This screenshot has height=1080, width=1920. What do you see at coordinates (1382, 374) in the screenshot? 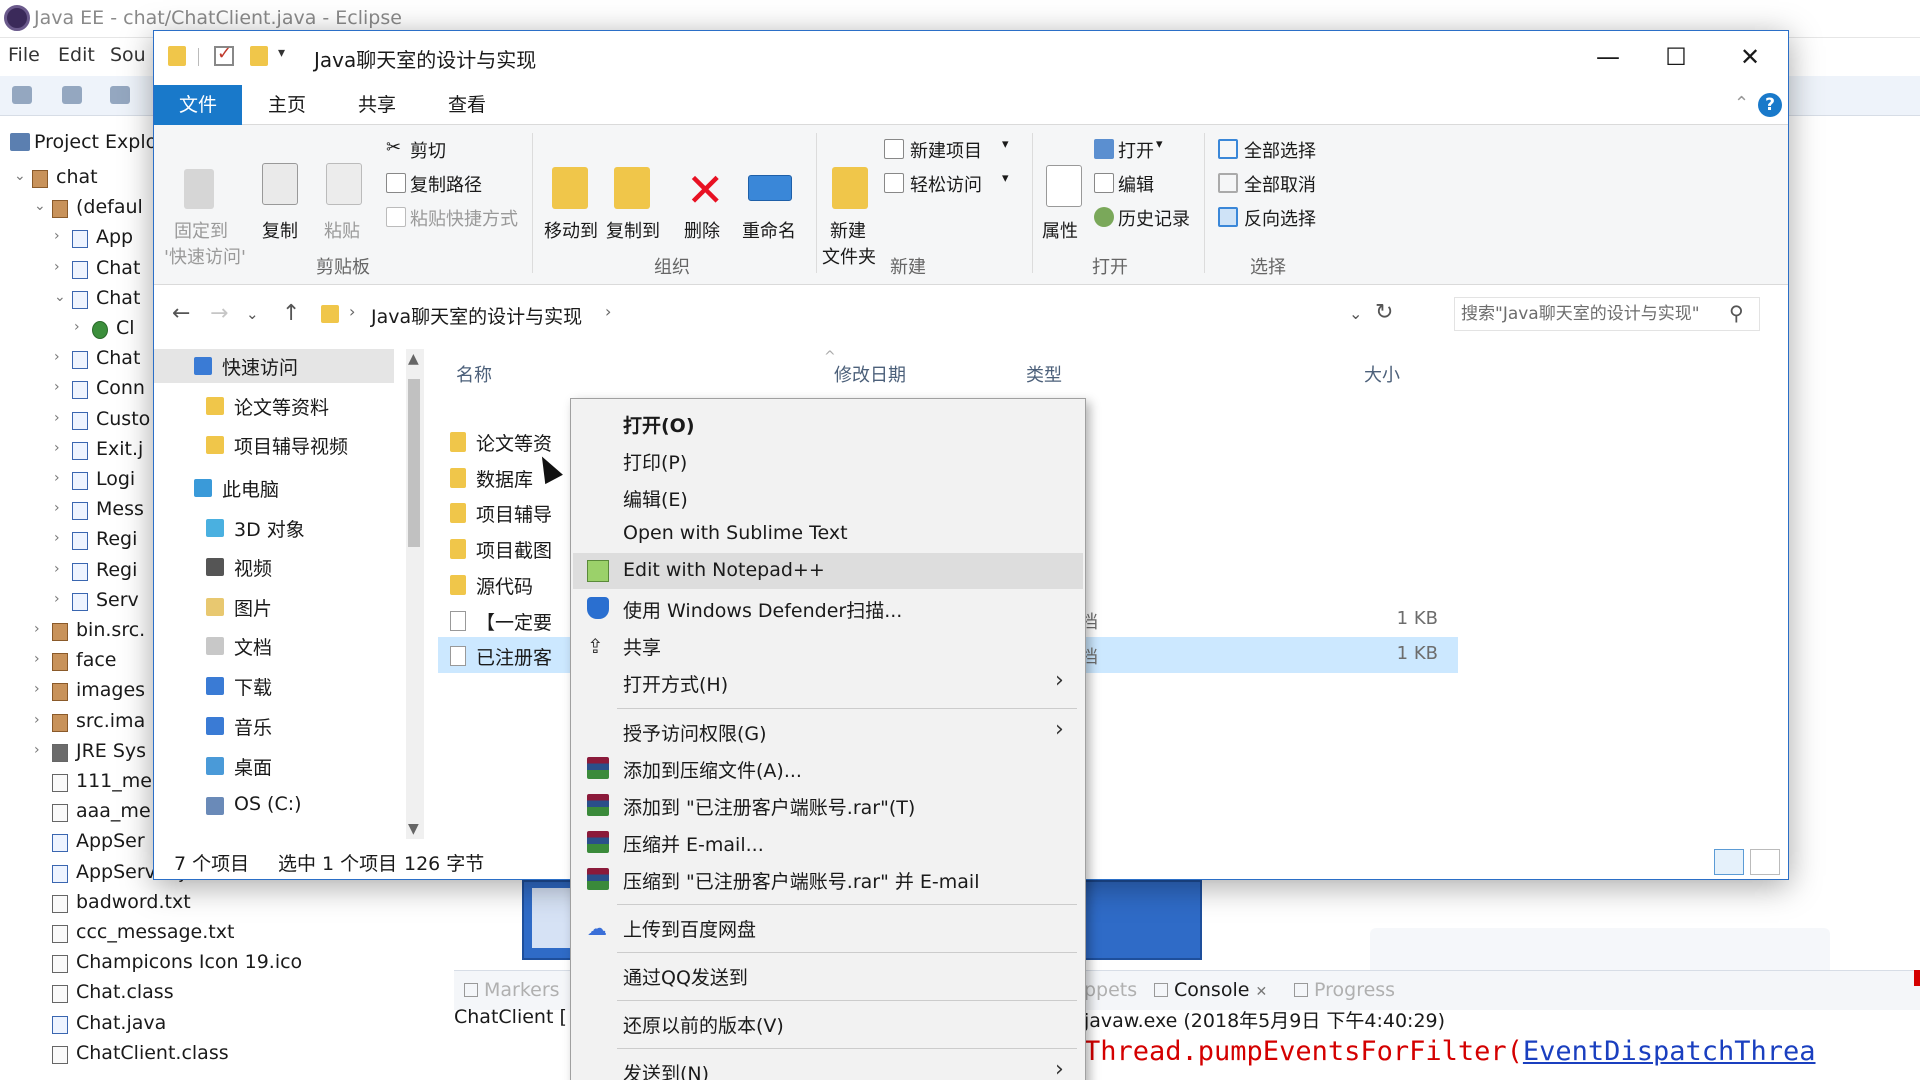
I see `column-size: 大小` at bounding box center [1382, 374].